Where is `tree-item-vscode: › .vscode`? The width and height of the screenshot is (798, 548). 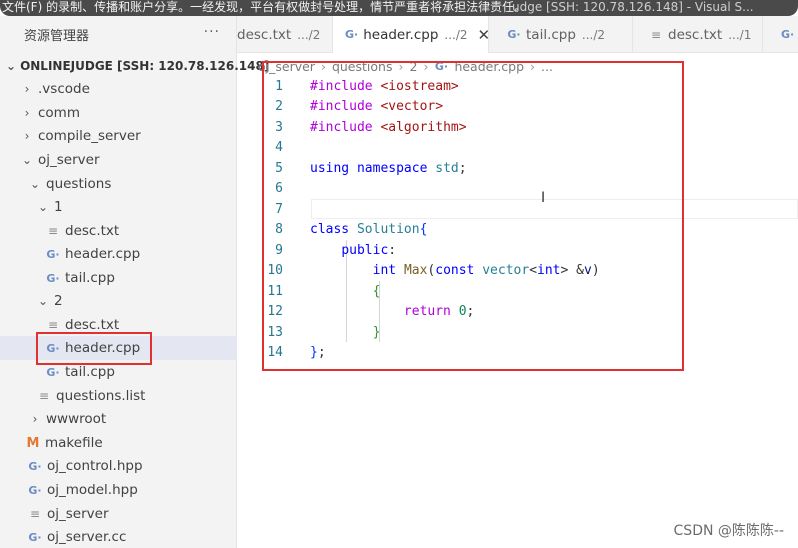
tree-item-vscode: › .vscode is located at coordinates (118, 89).